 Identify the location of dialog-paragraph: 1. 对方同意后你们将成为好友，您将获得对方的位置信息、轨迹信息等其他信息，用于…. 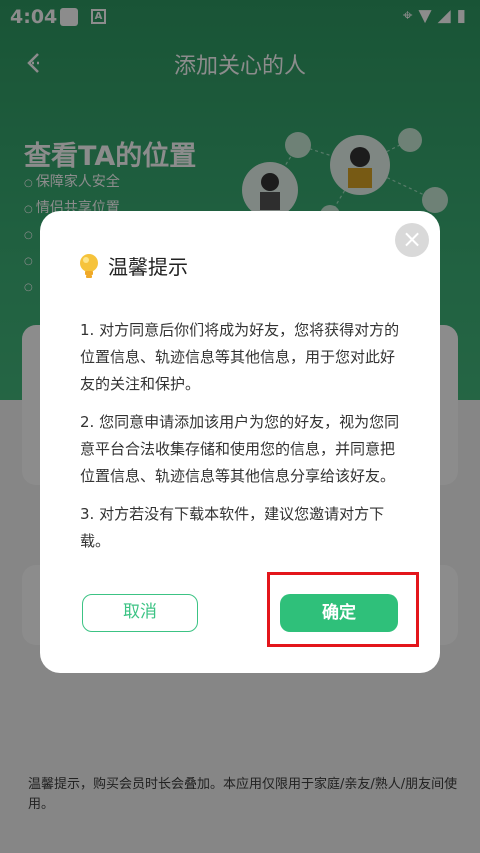
(240, 357).